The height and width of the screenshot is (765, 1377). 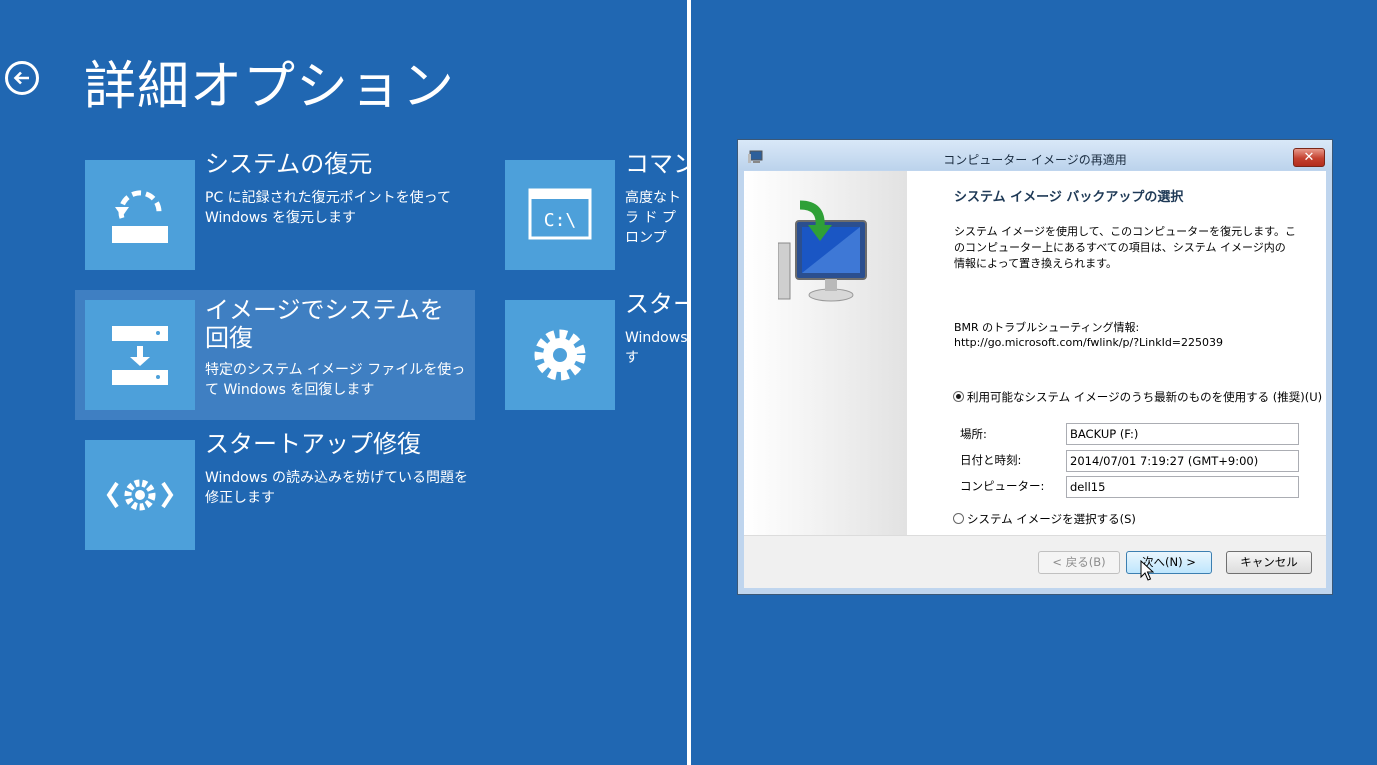 What do you see at coordinates (324, 324) in the screenshot?
I see `option-title: イメージでシステムを回復` at bounding box center [324, 324].